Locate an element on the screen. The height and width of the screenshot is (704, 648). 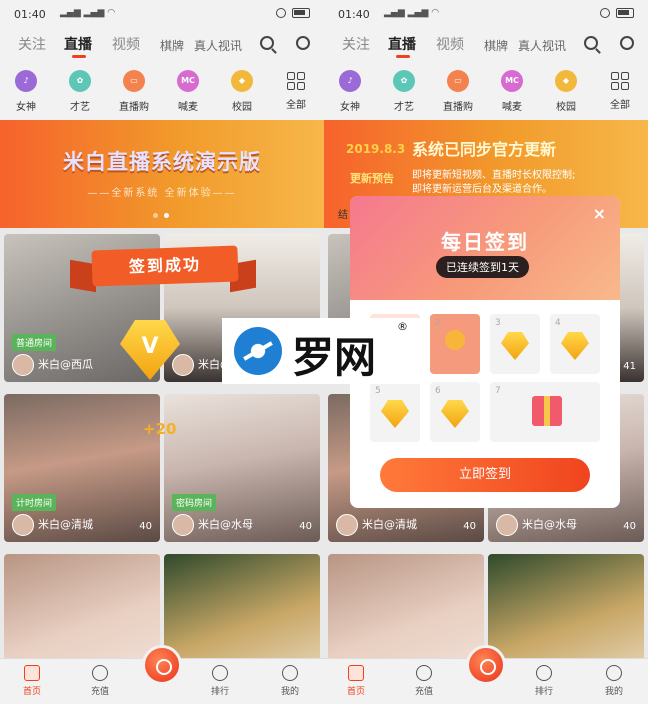
dialog-title: 每日签到 is located at coordinates (485, 242).